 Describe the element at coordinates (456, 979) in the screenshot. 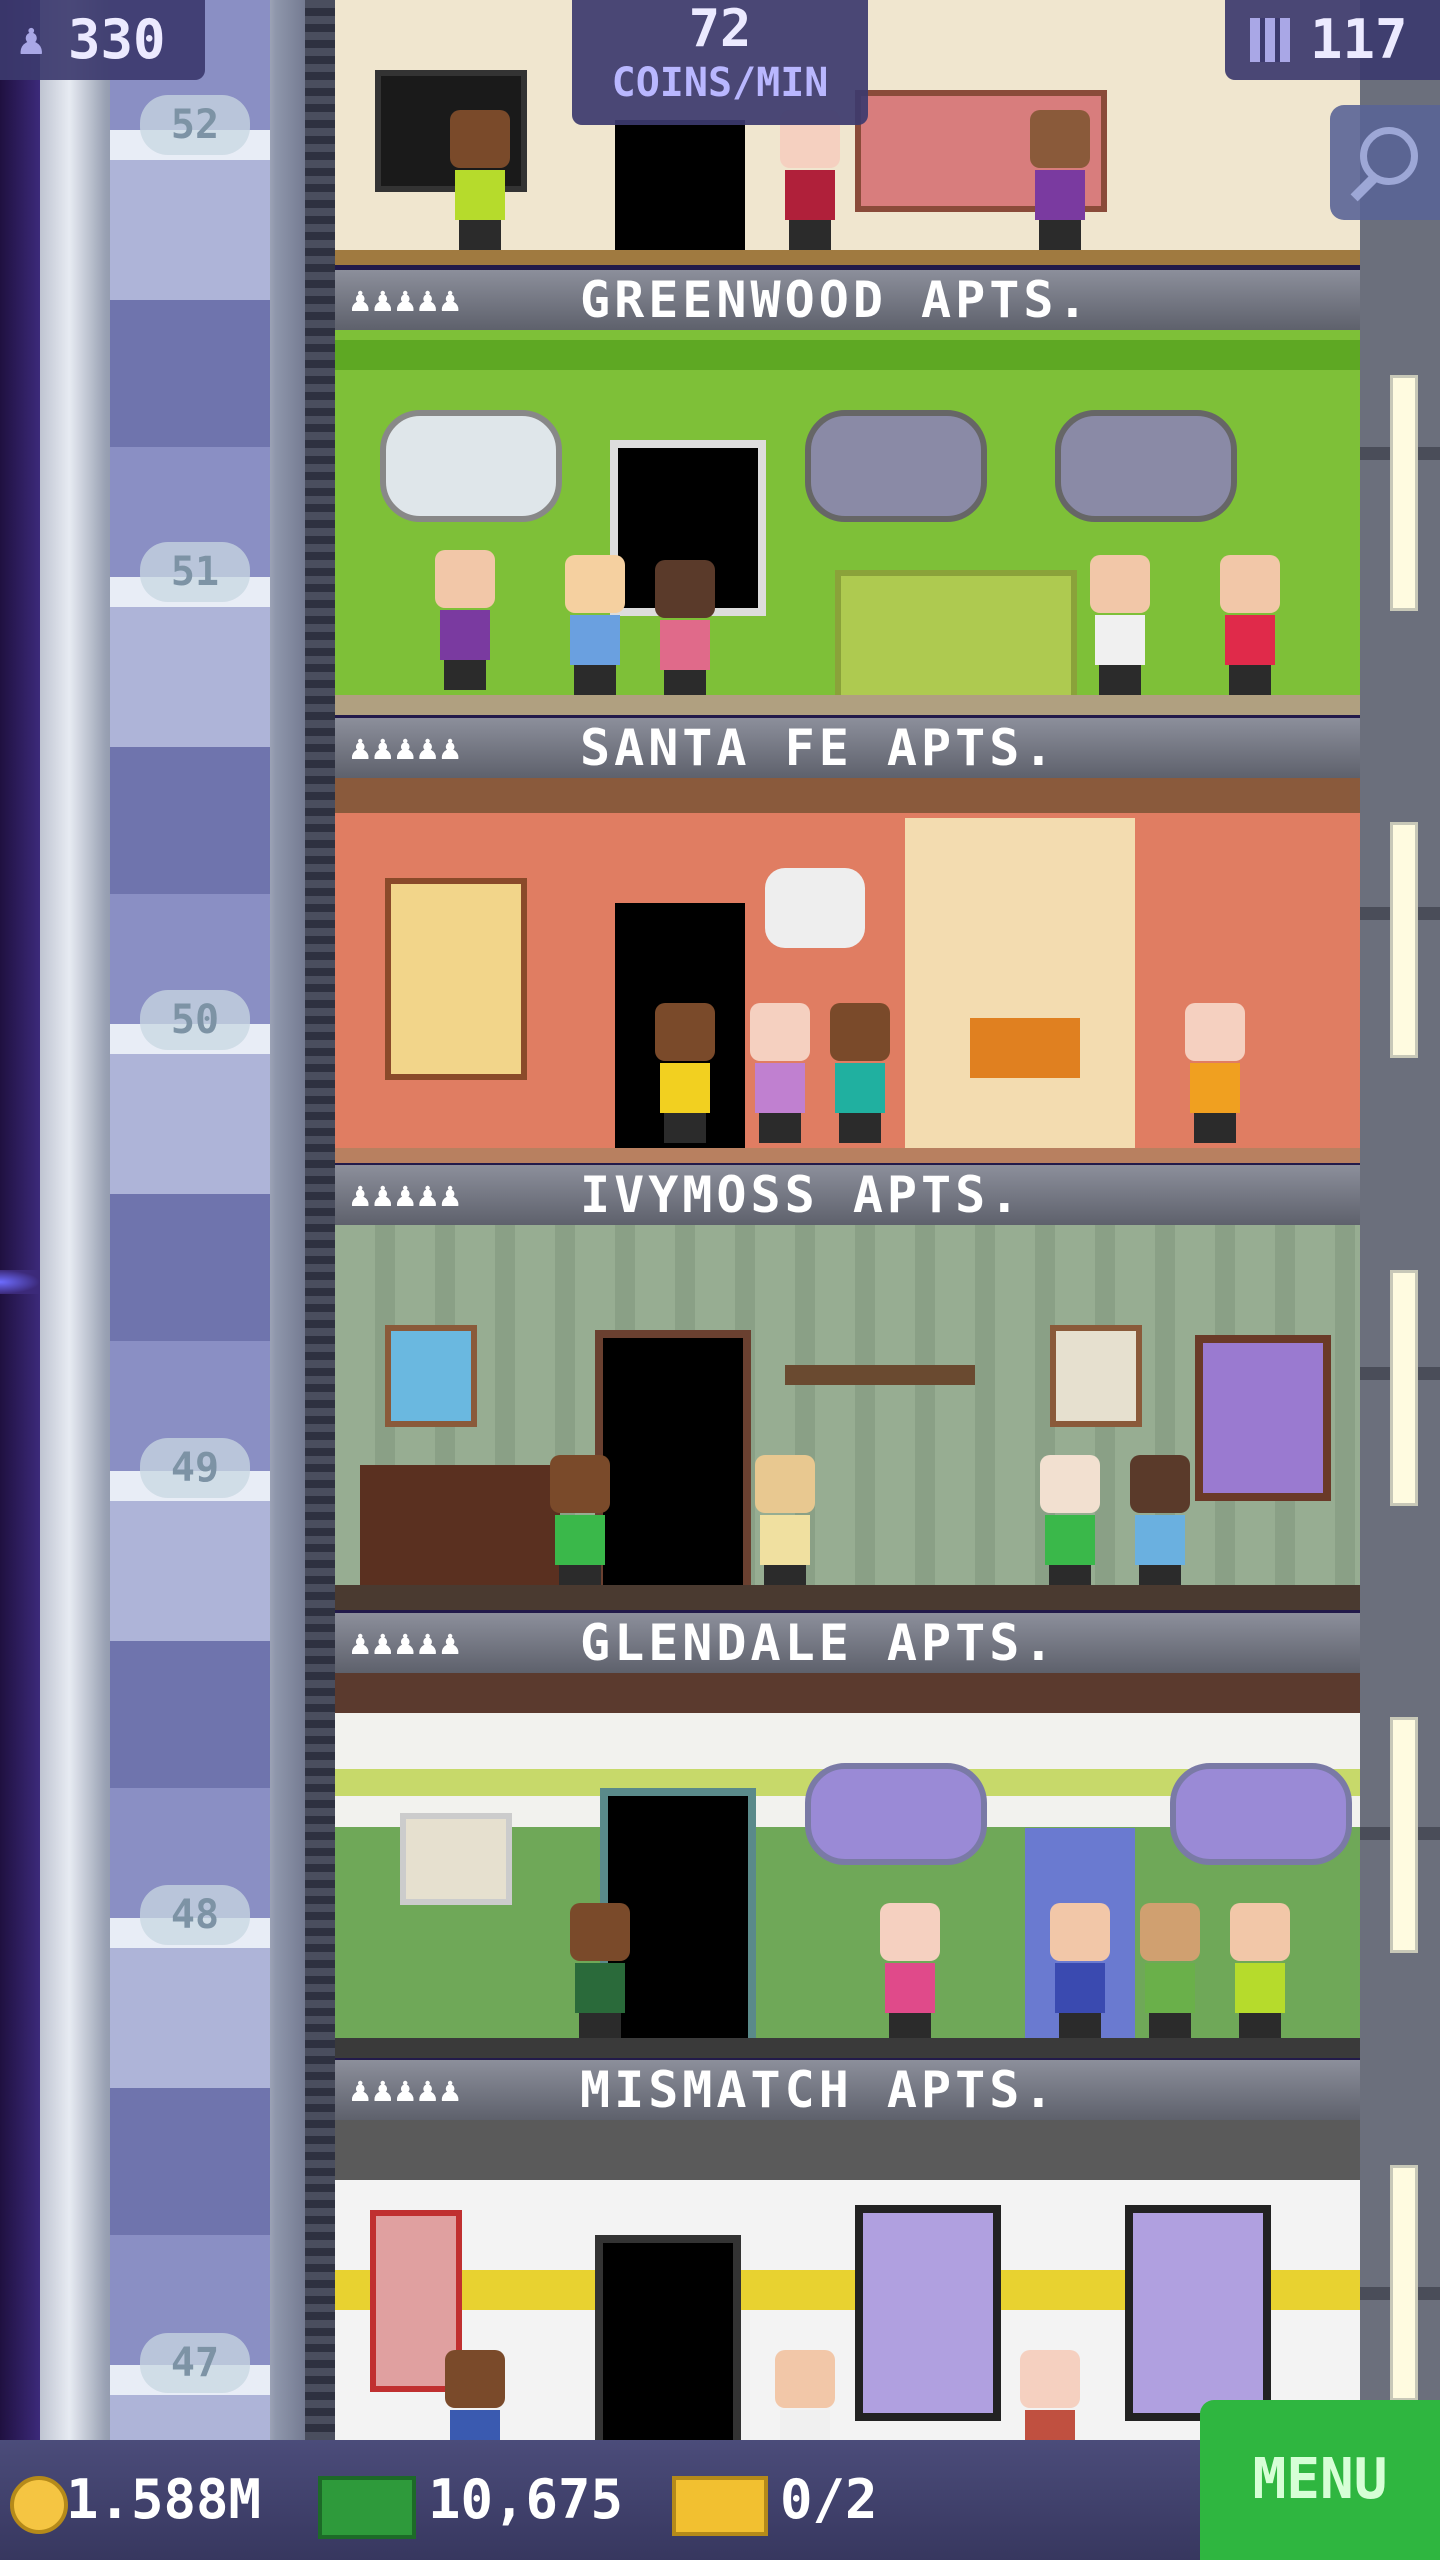

I see `rug-icon` at that location.